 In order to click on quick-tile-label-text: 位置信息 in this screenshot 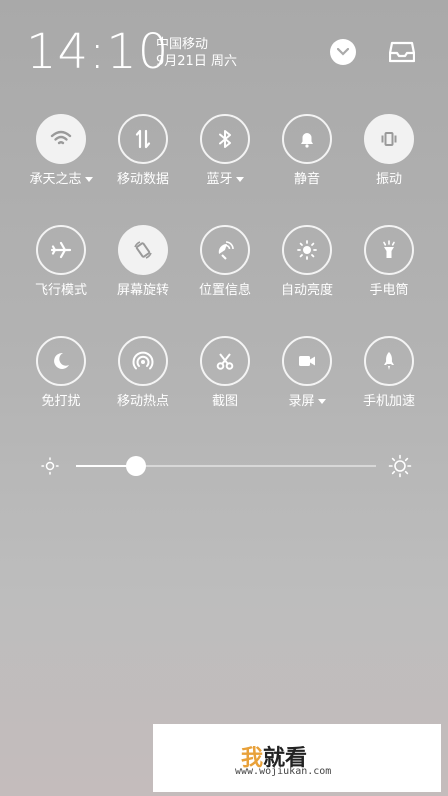, I will do `click(224, 290)`.